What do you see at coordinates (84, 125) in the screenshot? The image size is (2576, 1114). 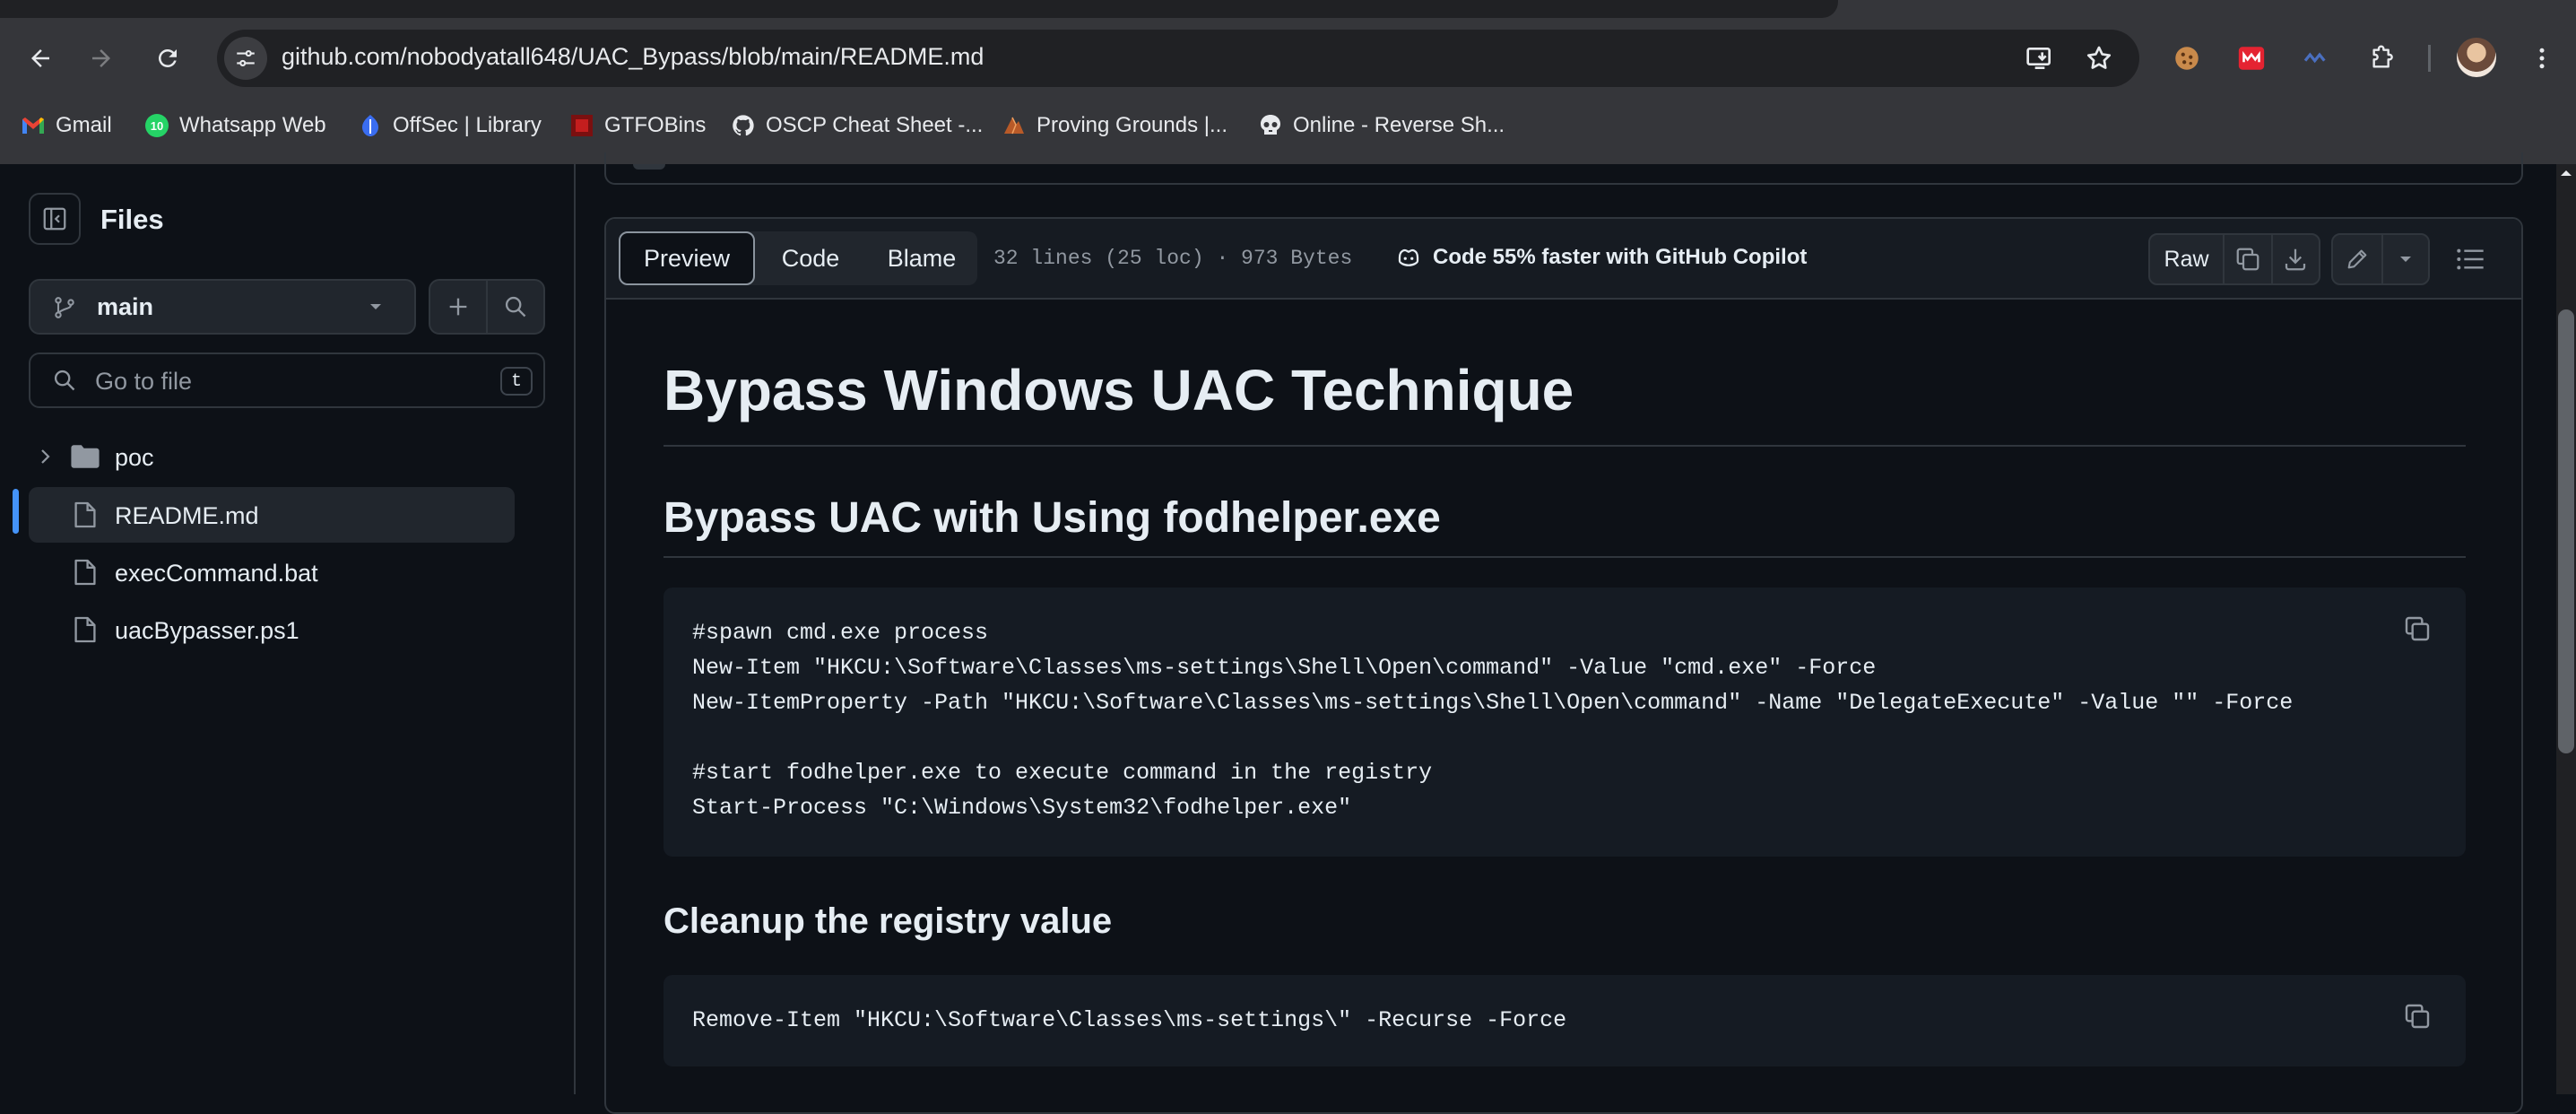 I see `bookmark-label: Gmail` at bounding box center [84, 125].